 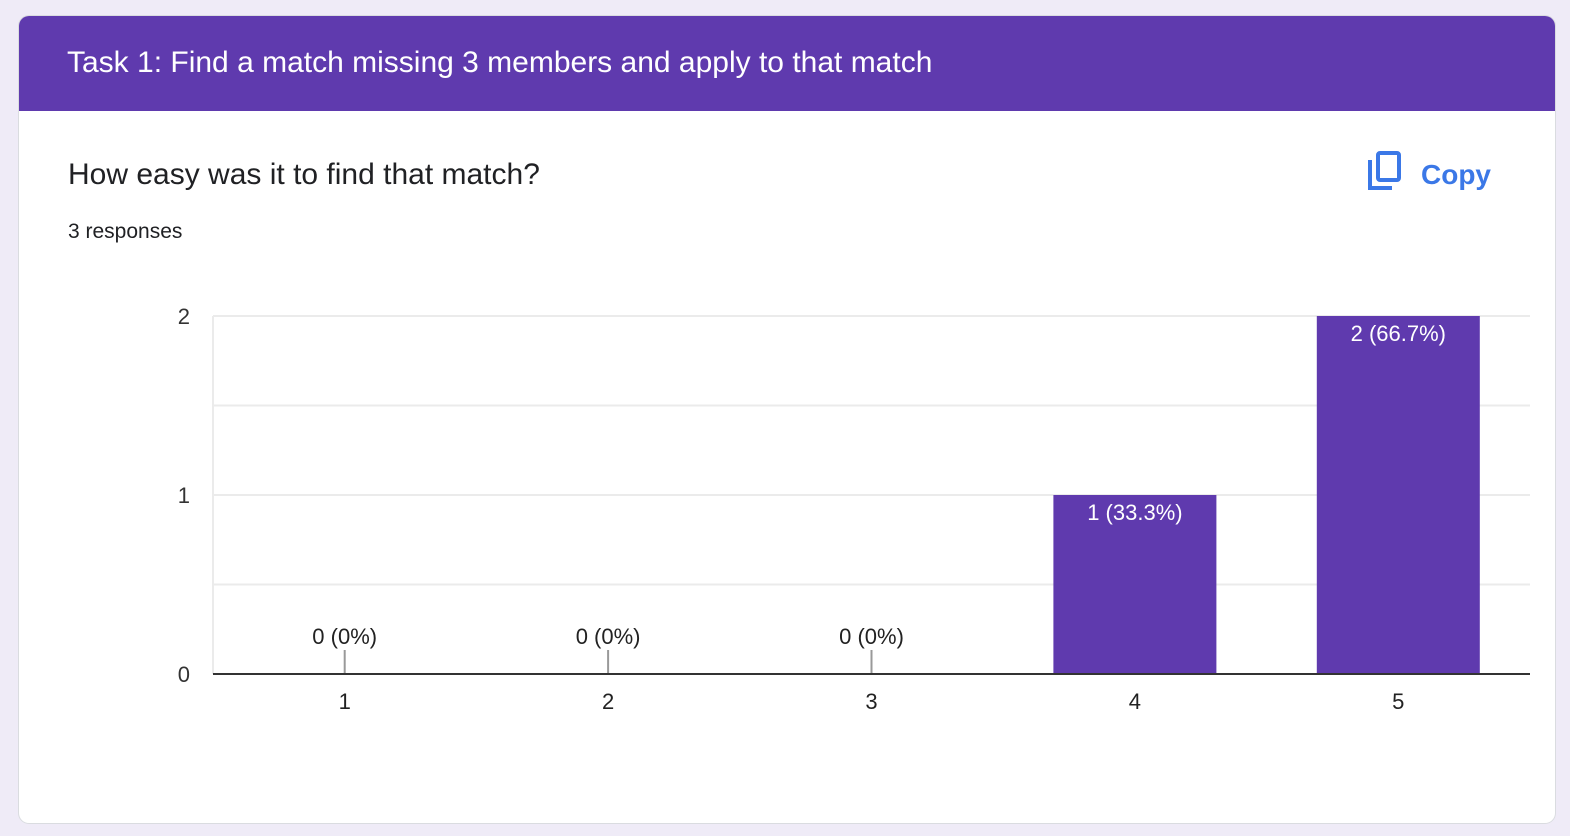 What do you see at coordinates (1134, 512) in the screenshot?
I see `bar-data-label: 1 (33.3%)` at bounding box center [1134, 512].